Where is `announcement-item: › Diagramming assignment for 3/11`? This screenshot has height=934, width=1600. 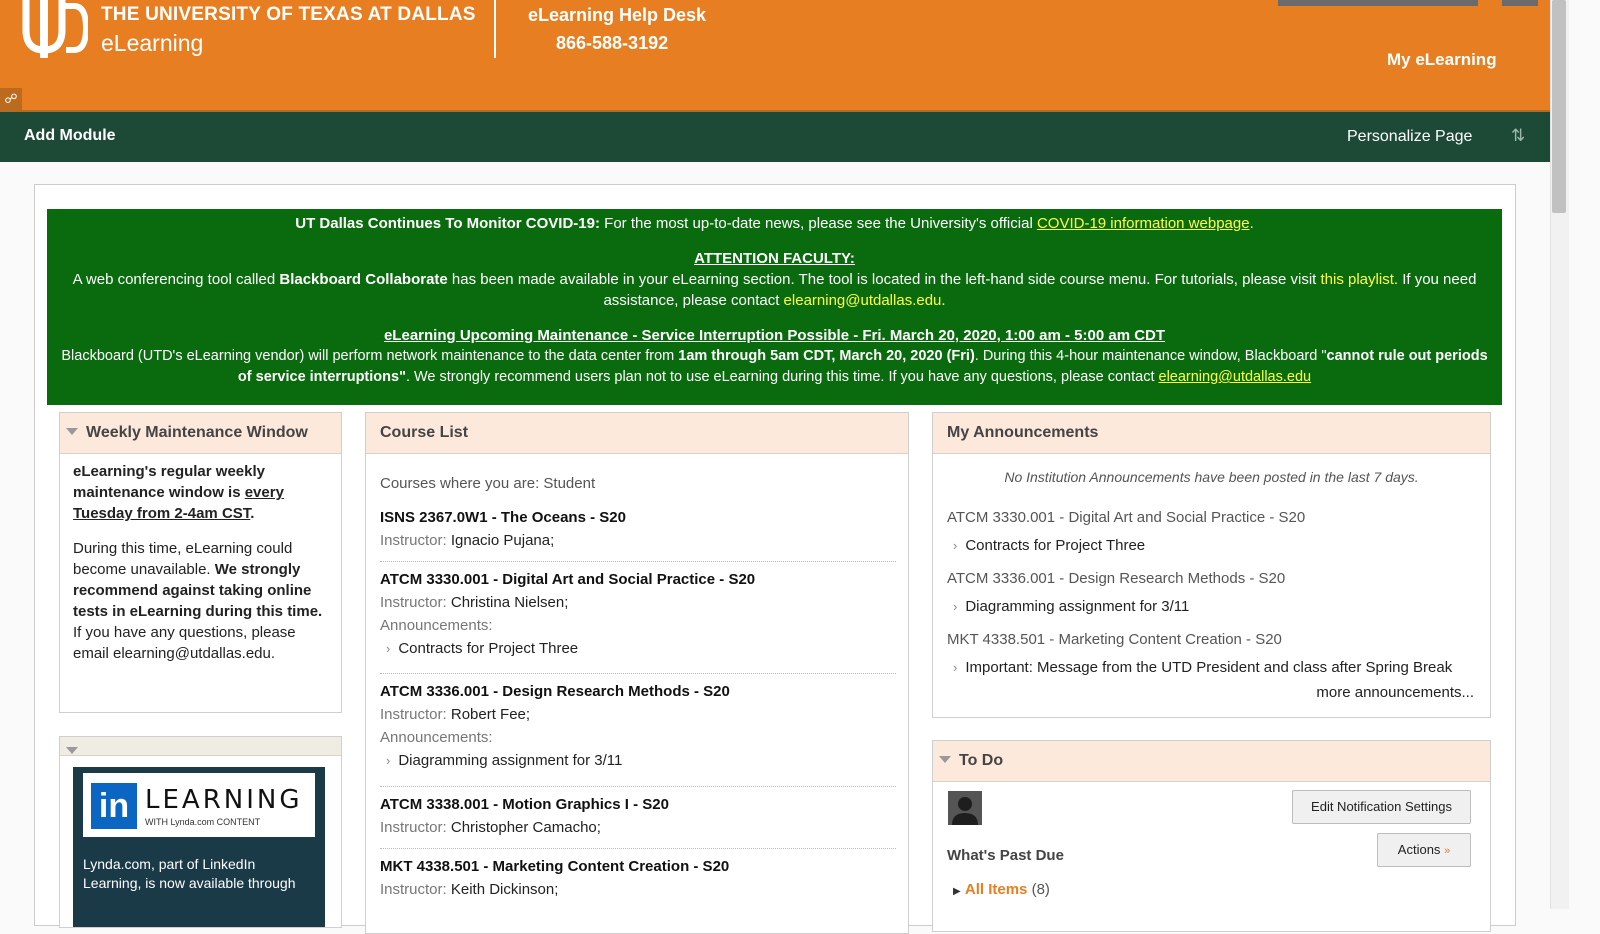 announcement-item: › Diagramming assignment for 3/11 is located at coordinates (1068, 606).